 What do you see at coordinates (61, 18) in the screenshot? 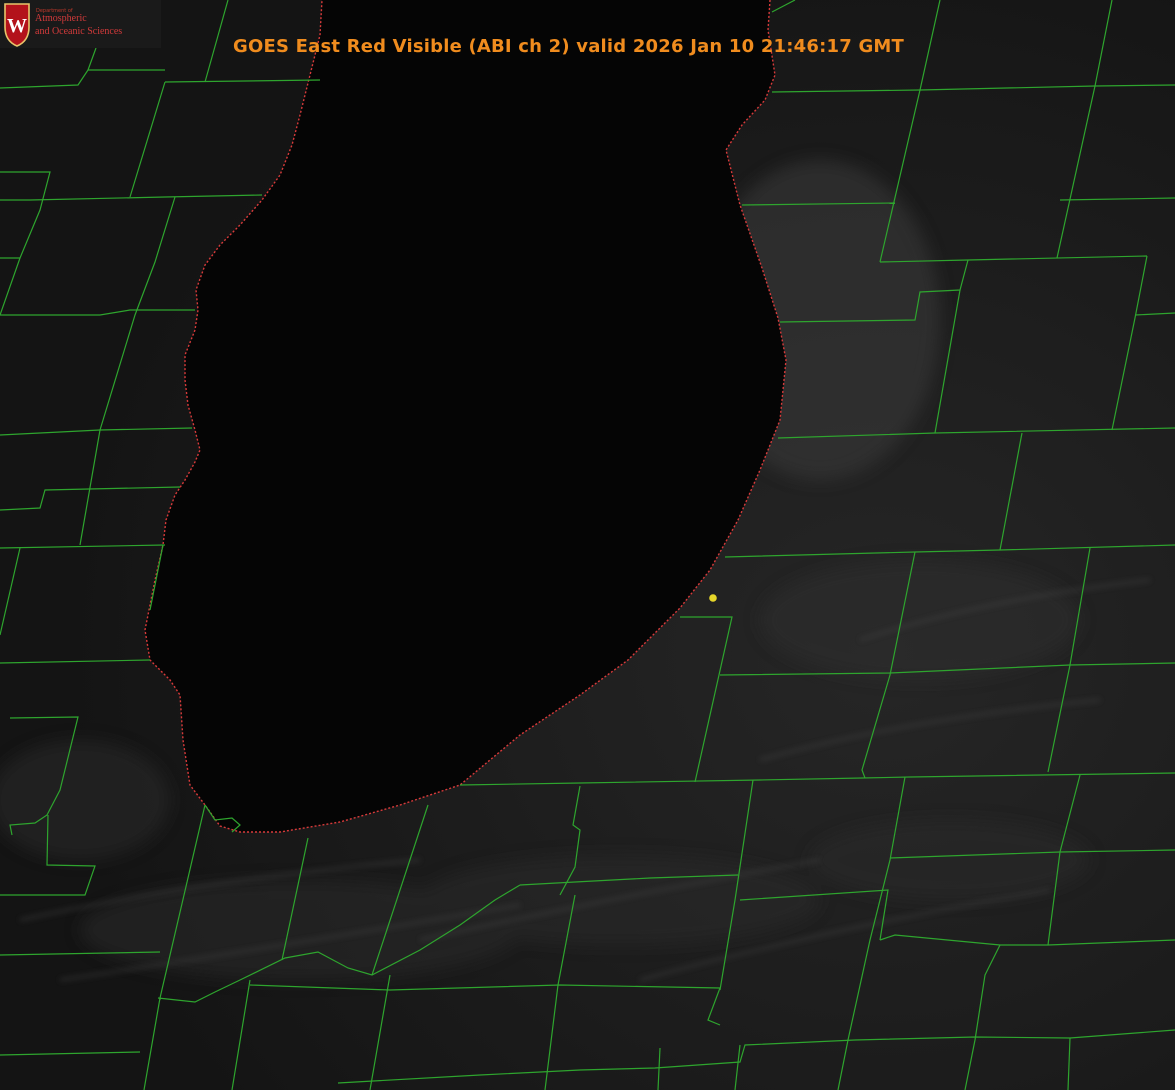
I see `logo-line-1: Atmospheric` at bounding box center [61, 18].